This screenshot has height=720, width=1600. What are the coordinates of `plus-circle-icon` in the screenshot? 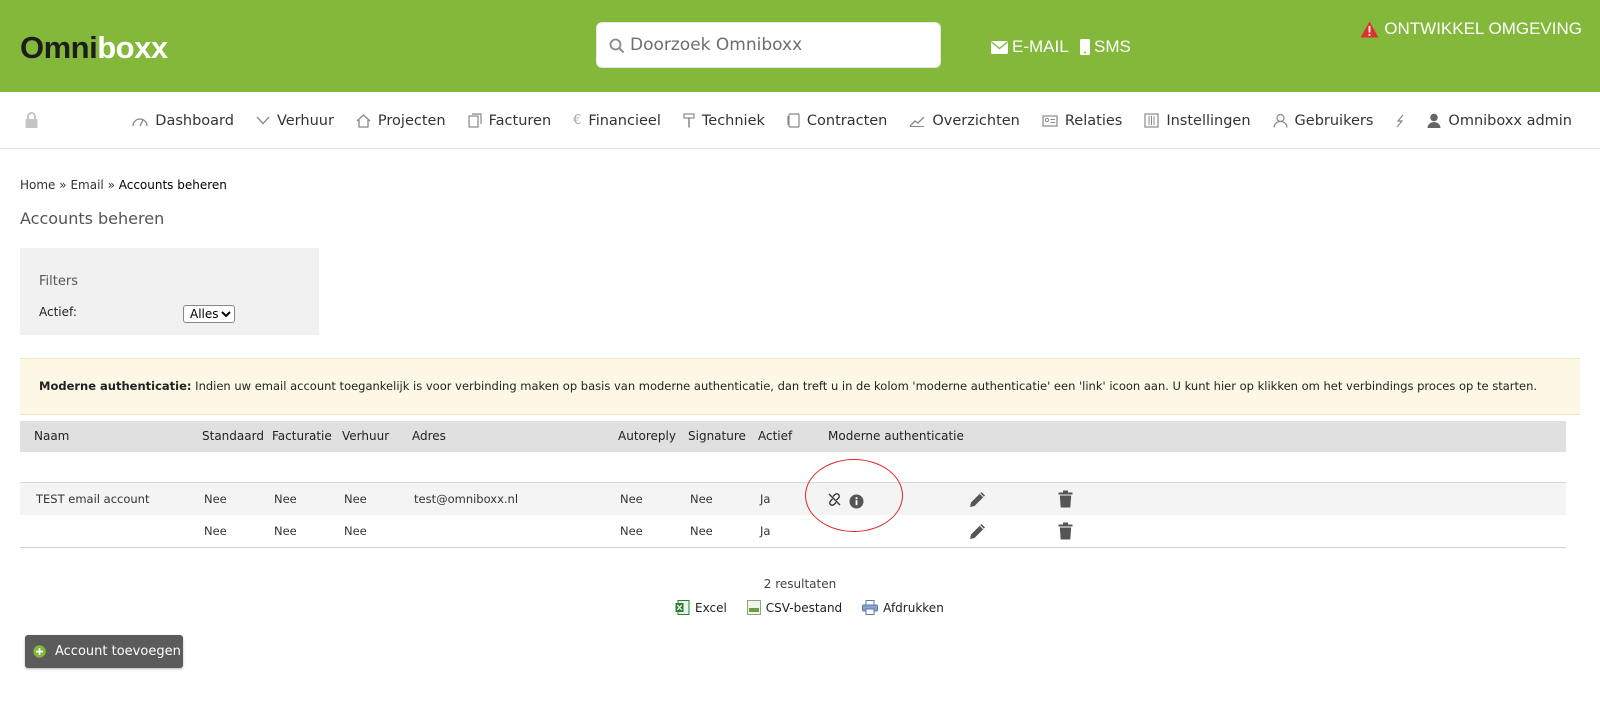 It's located at (39, 651).